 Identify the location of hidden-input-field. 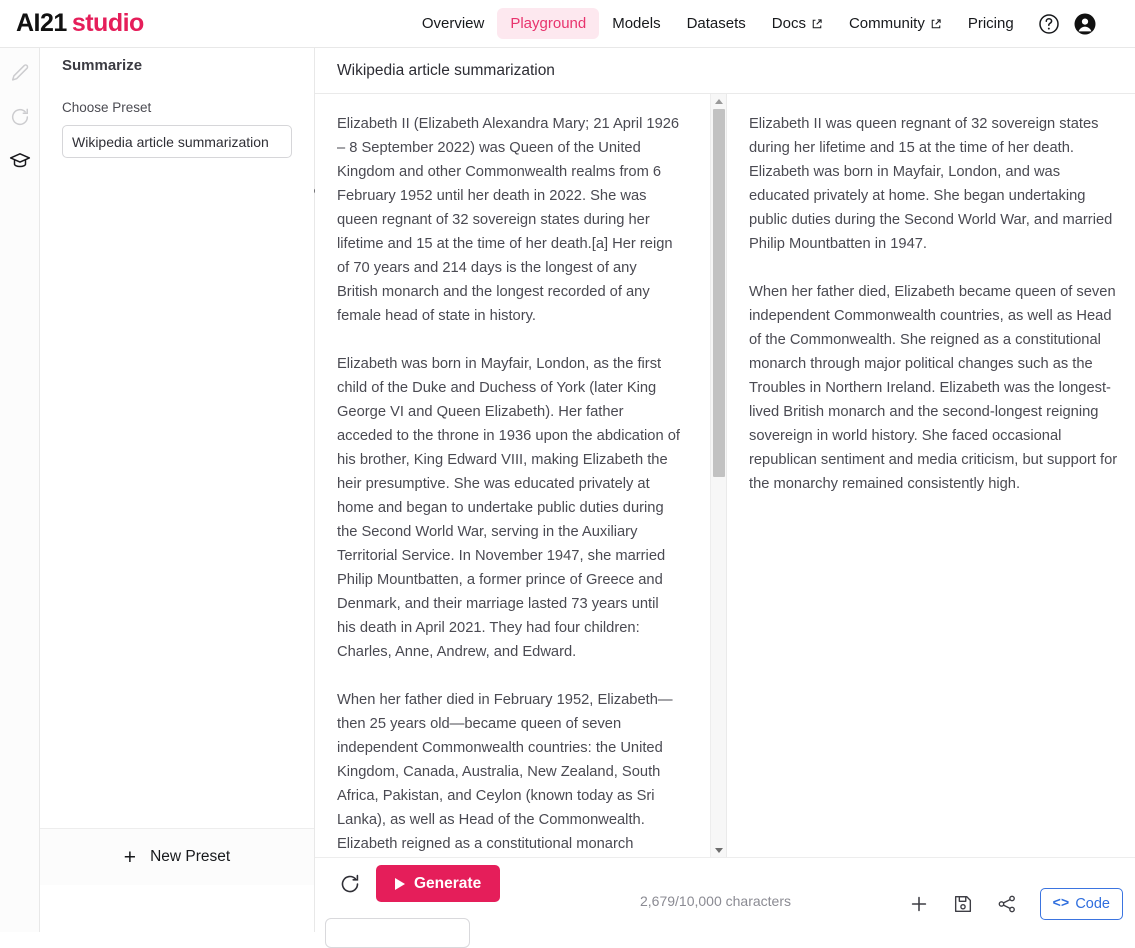
(397, 933).